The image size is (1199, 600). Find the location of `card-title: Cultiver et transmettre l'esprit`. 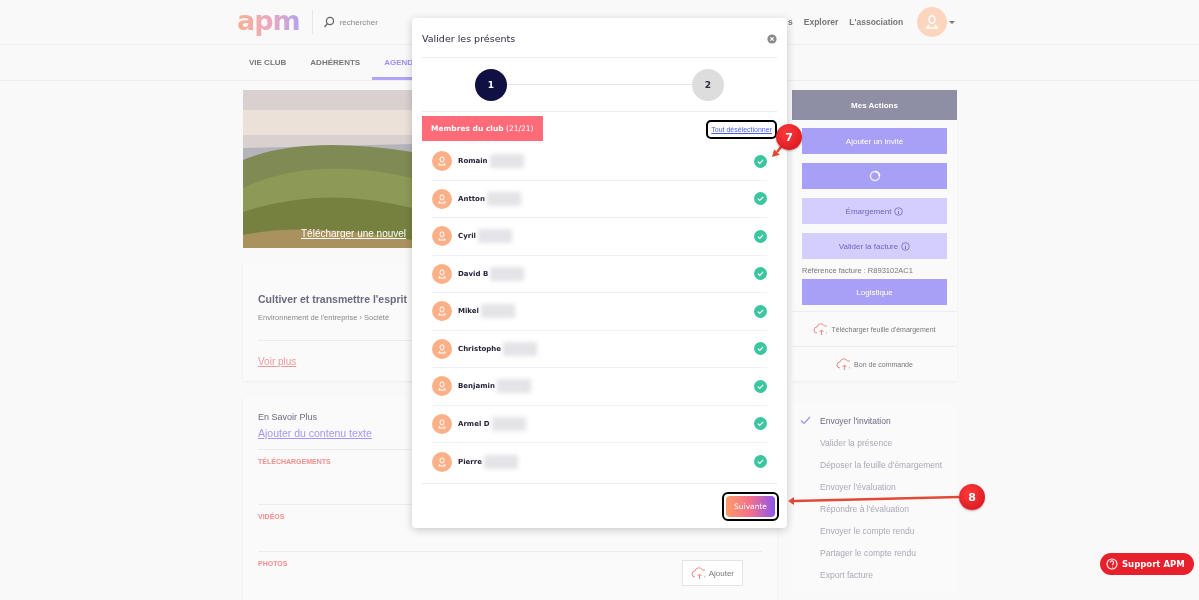

card-title: Cultiver et transmettre l'esprit is located at coordinates (332, 299).